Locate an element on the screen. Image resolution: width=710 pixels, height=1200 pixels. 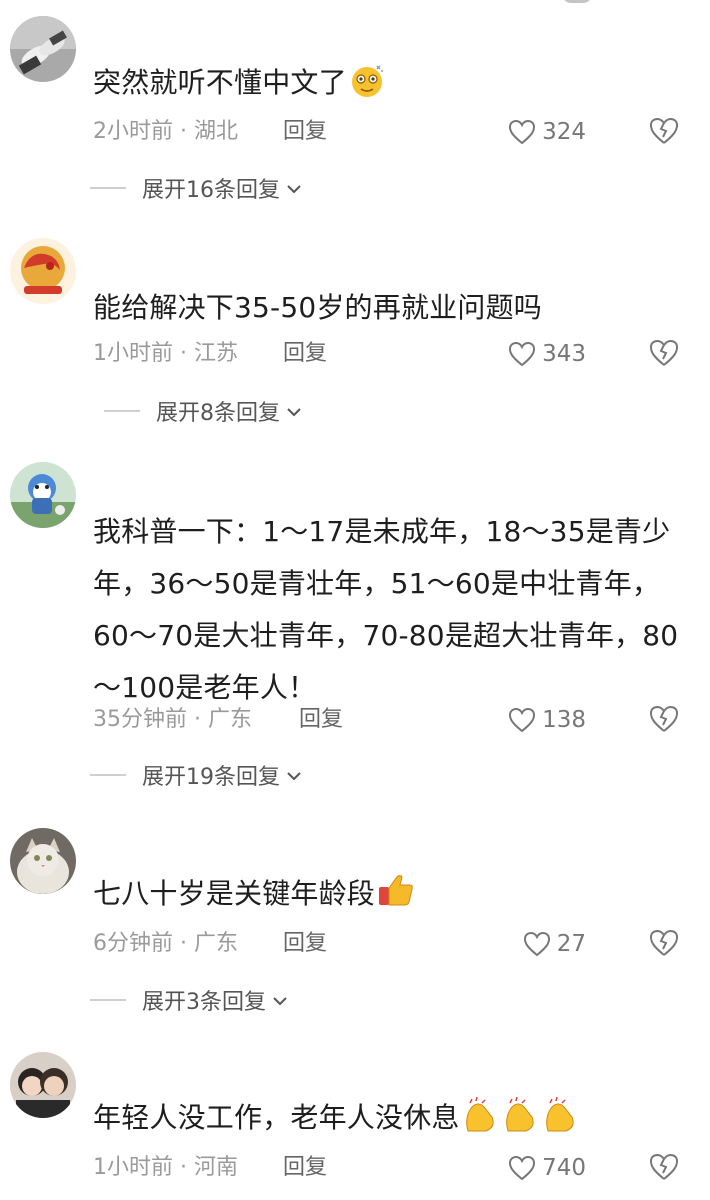
like-count: 27 is located at coordinates (571, 944).